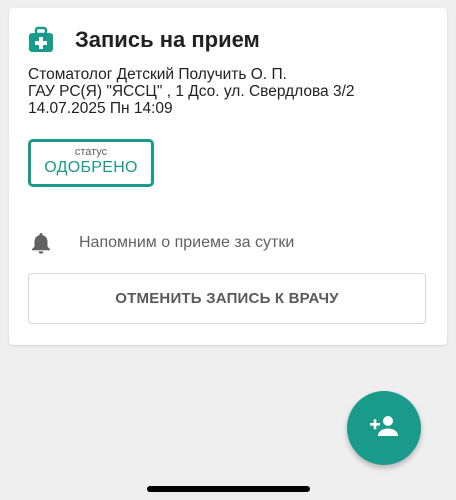 This screenshot has height=500, width=456. I want to click on bell-icon, so click(41, 243).